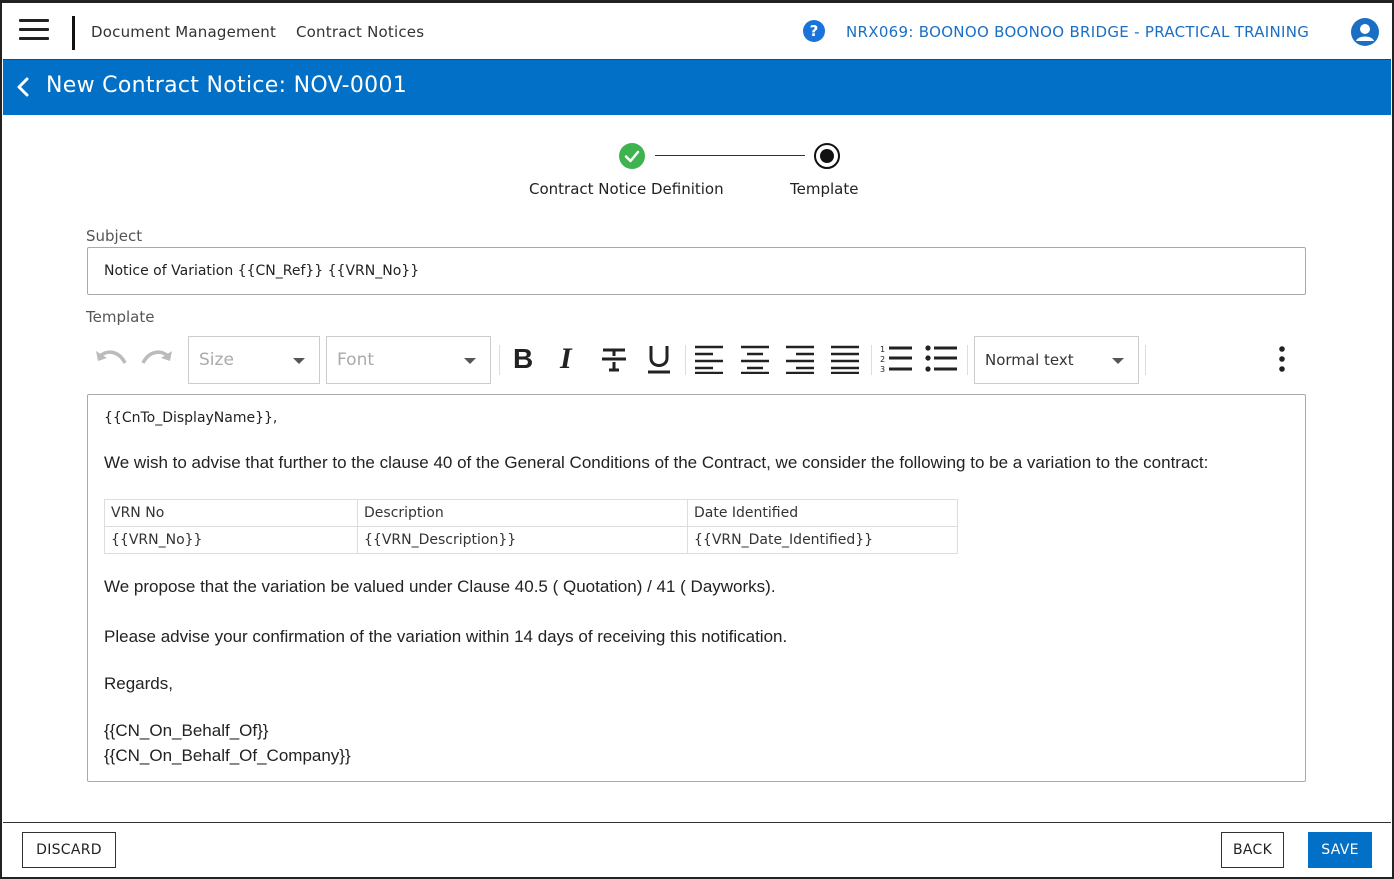 This screenshot has height=879, width=1394. Describe the element at coordinates (254, 360) in the screenshot. I see `font-size-select: Size` at that location.